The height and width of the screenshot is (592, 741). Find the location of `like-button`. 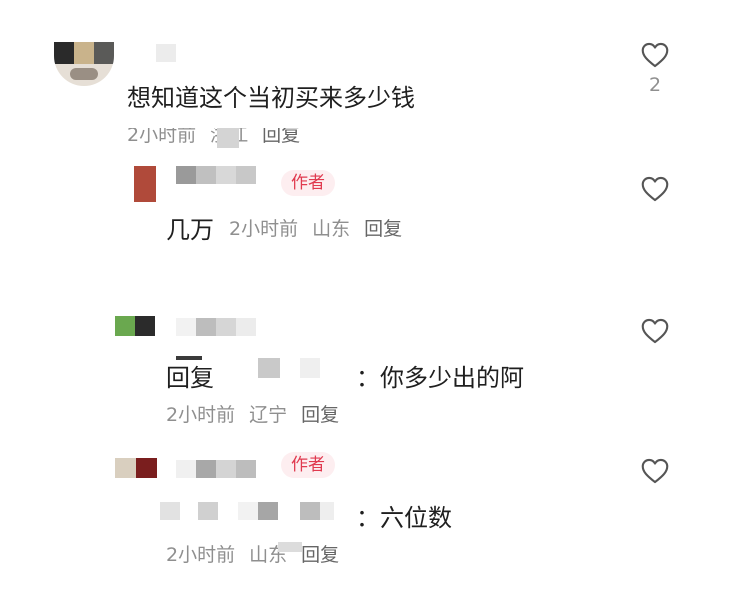

like-button is located at coordinates (655, 471).